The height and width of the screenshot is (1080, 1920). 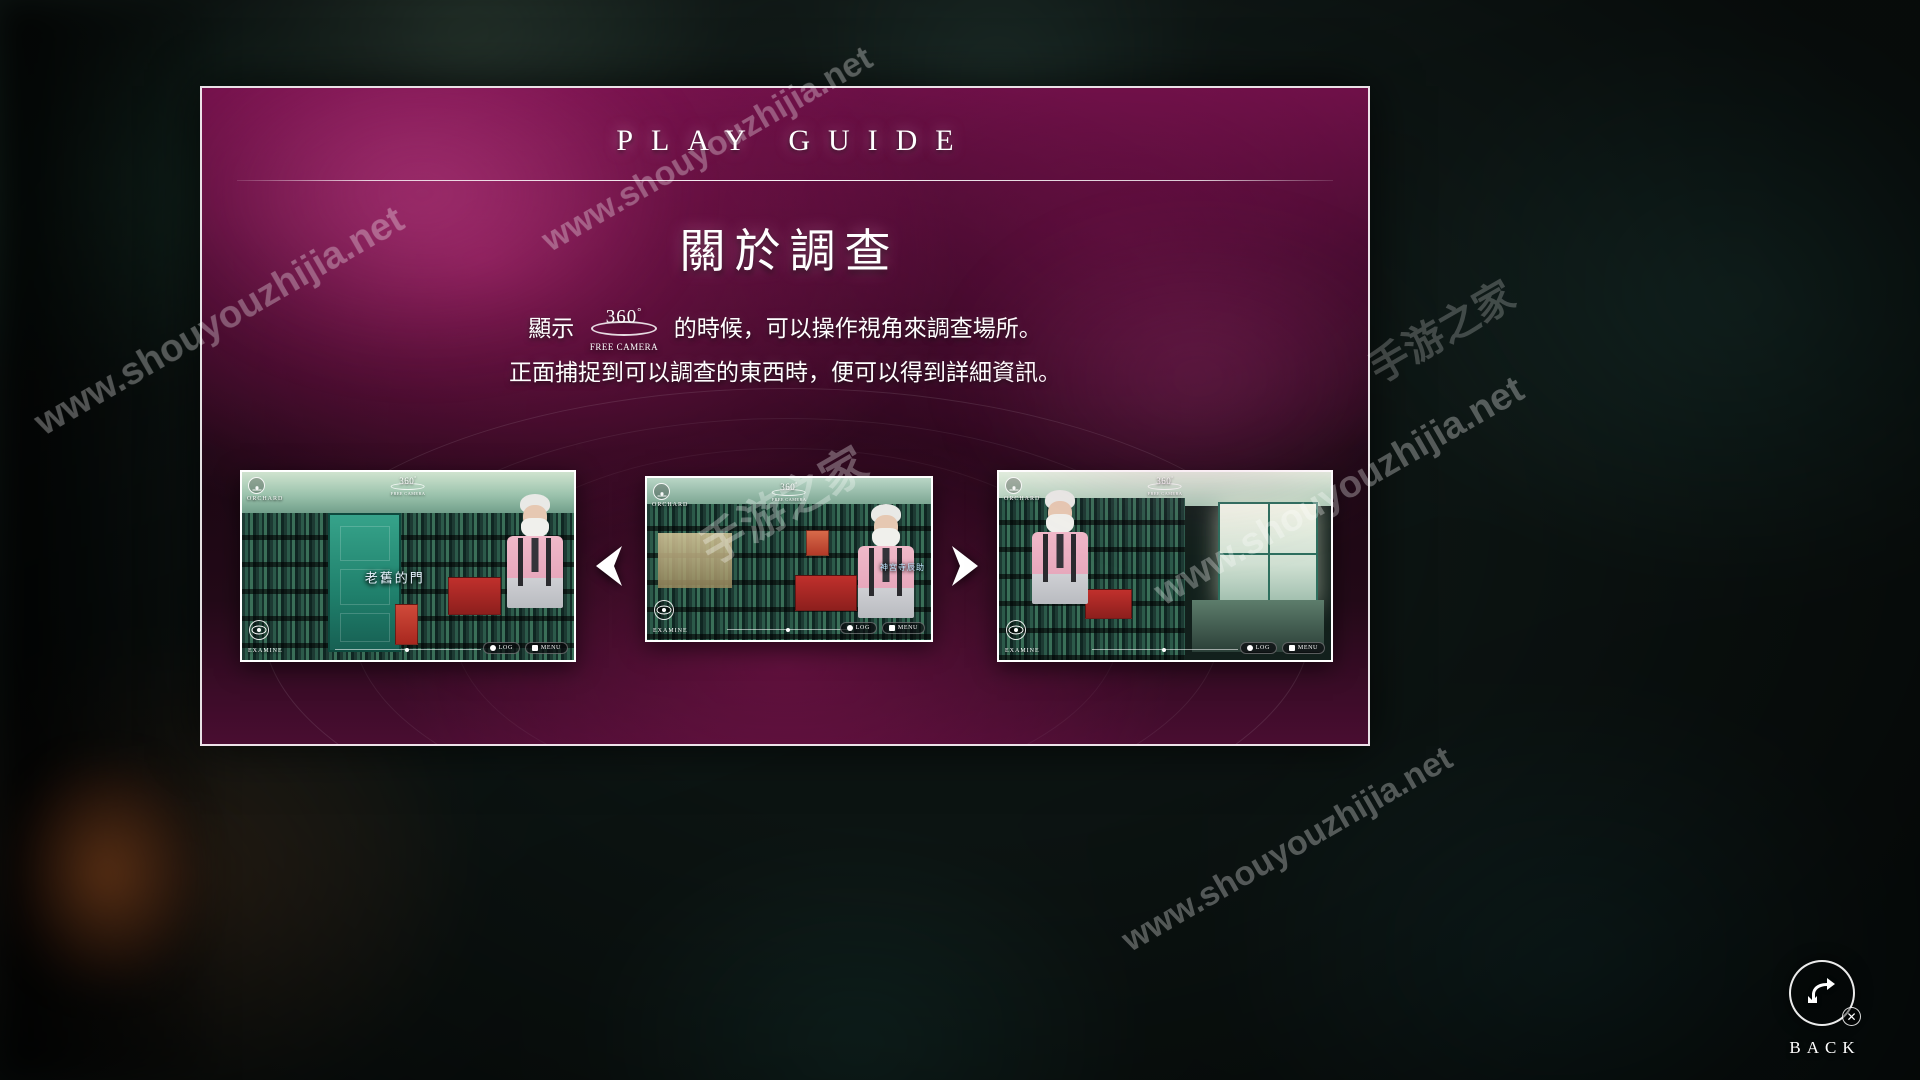 I want to click on window-mullion-vertical, so click(x=1268, y=555).